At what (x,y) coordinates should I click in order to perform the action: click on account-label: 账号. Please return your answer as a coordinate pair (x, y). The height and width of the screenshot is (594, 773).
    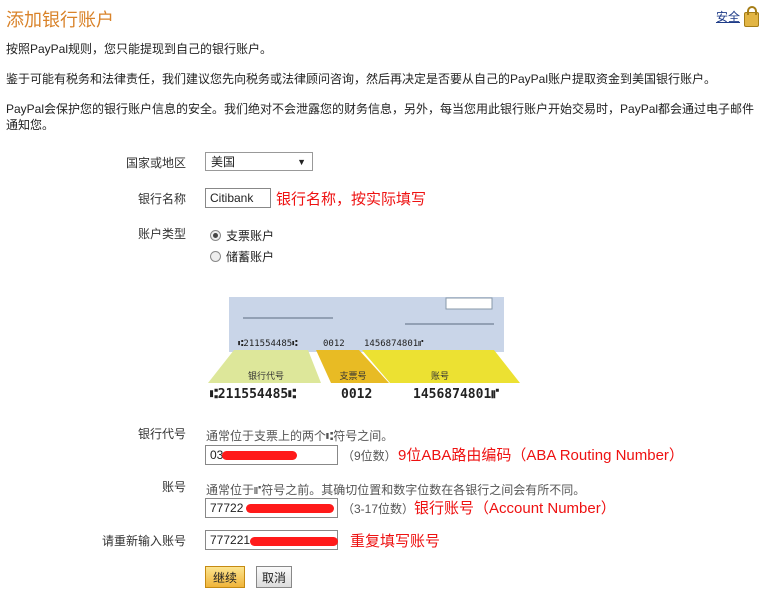
    Looking at the image, I should click on (173, 487).